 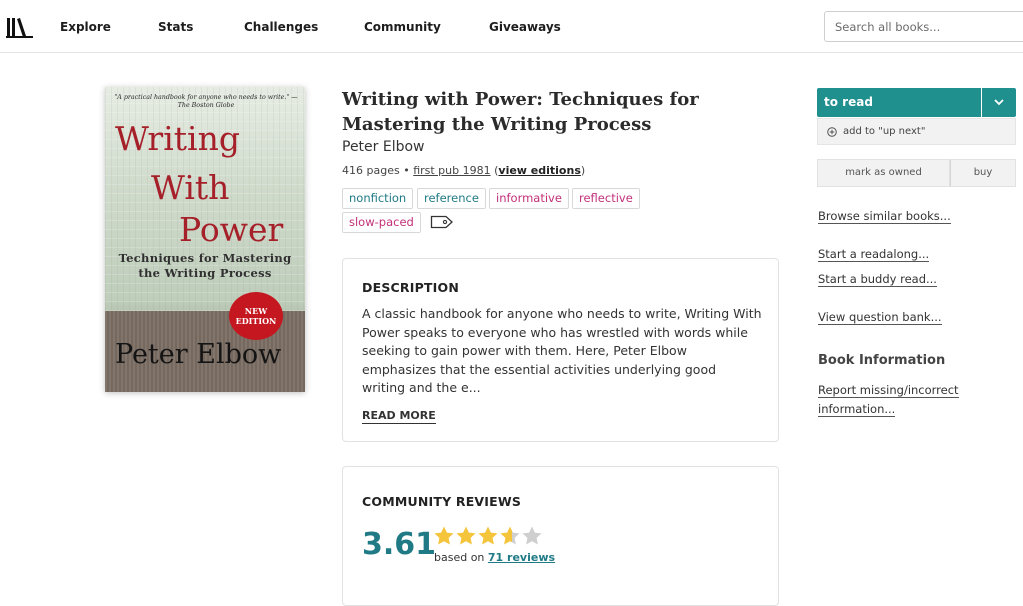 What do you see at coordinates (198, 354) in the screenshot?
I see `cover-author: Peter Elbow` at bounding box center [198, 354].